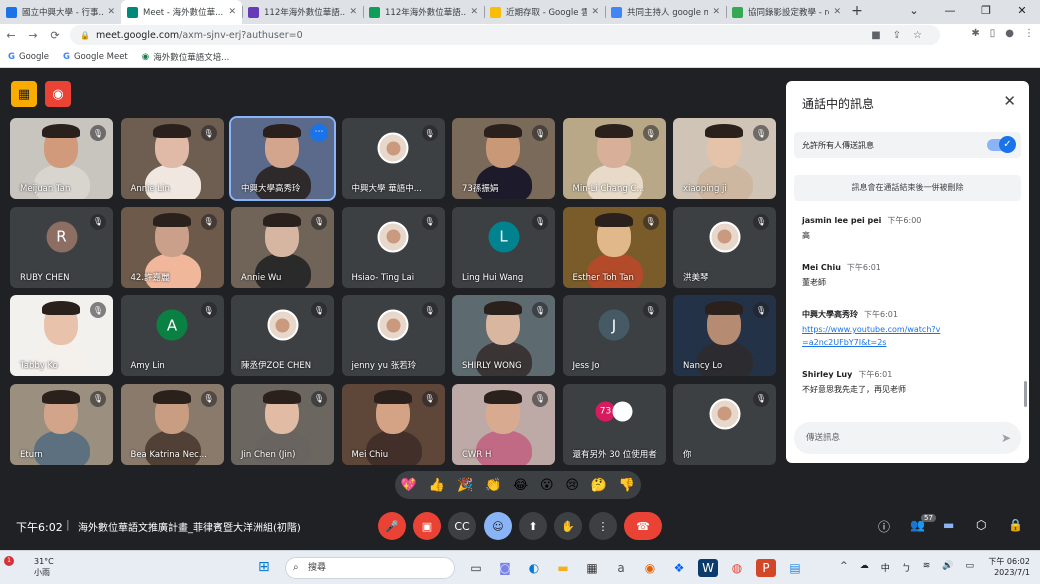 This screenshot has height=584, width=1040. I want to click on restore-button: ❐, so click(986, 11).